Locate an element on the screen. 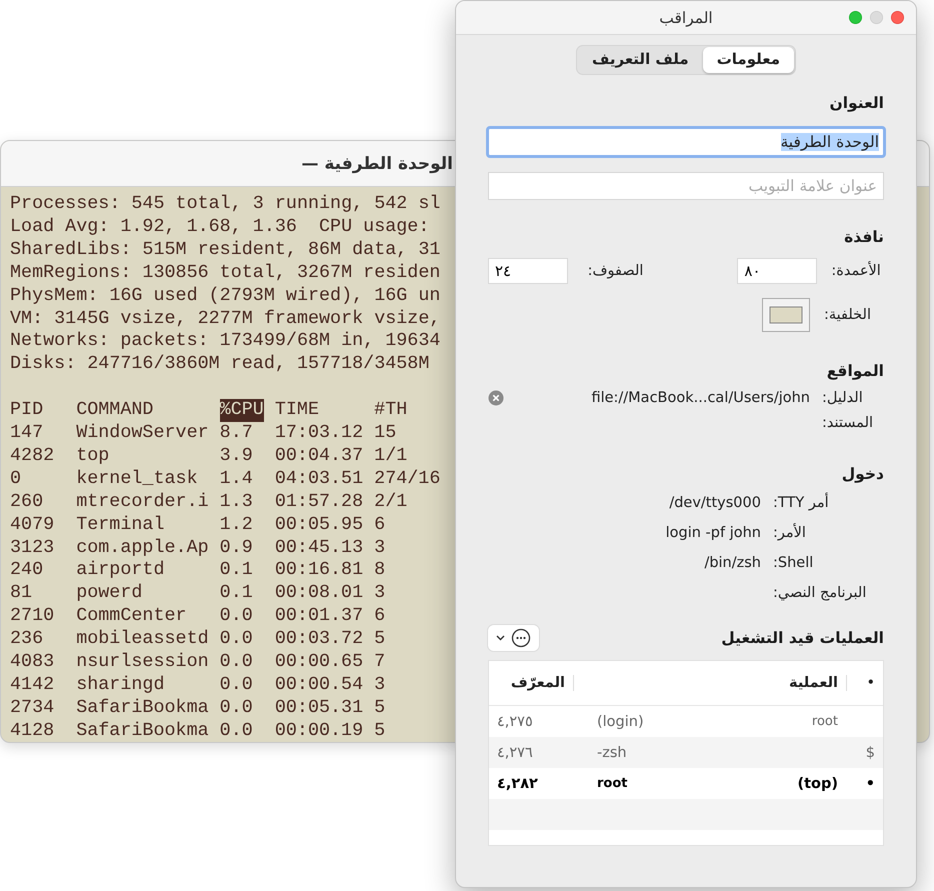  field-label: أمر TTY: is located at coordinates (801, 503).